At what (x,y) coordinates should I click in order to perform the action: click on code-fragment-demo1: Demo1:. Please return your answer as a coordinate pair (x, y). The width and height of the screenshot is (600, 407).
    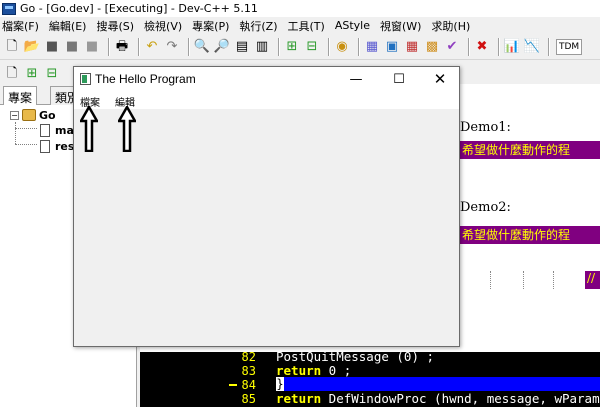
    Looking at the image, I should click on (485, 127).